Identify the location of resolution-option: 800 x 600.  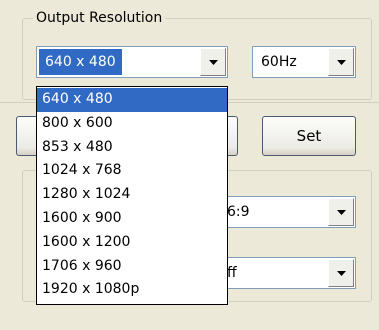
(132, 124).